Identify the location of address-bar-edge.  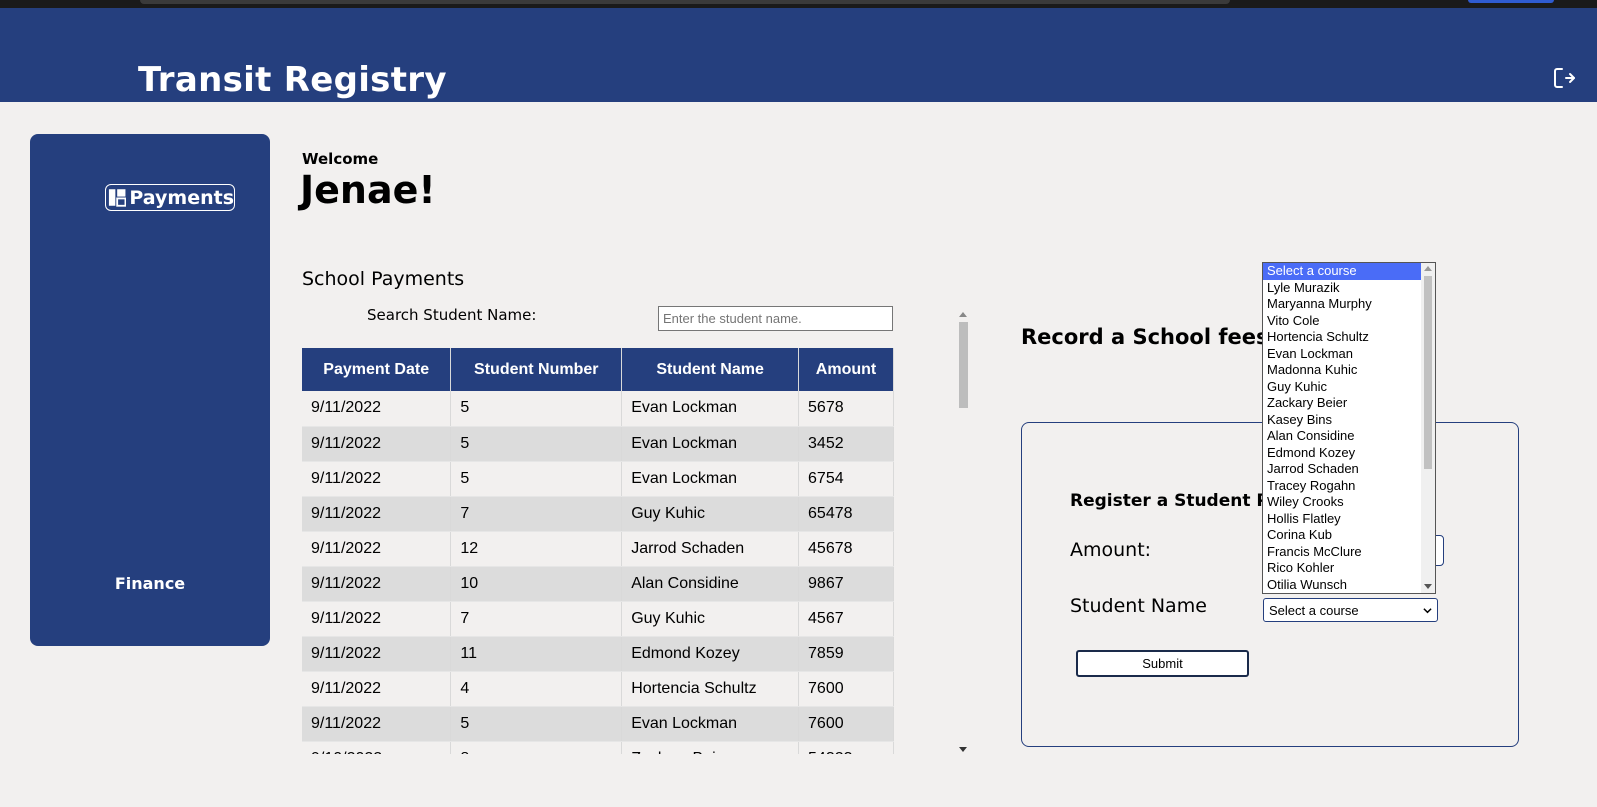
(685, 2).